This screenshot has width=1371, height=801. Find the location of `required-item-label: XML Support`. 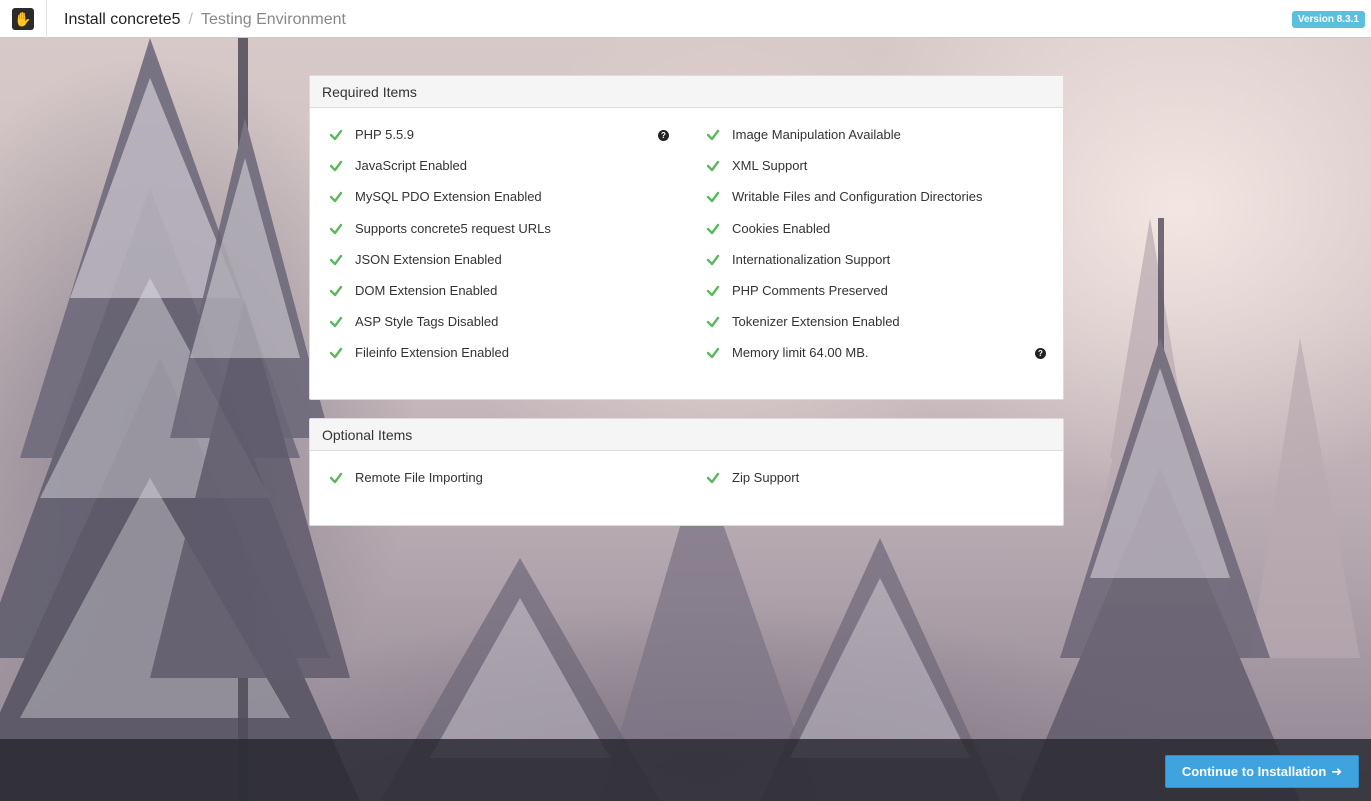

required-item-label: XML Support is located at coordinates (770, 165).